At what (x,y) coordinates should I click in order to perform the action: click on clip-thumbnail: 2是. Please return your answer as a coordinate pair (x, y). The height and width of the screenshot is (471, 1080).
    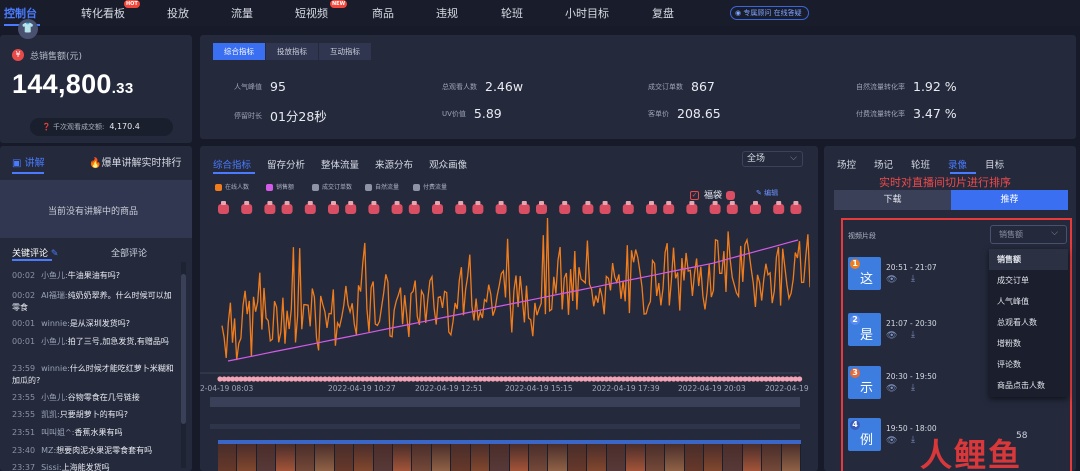
    Looking at the image, I should click on (864, 329).